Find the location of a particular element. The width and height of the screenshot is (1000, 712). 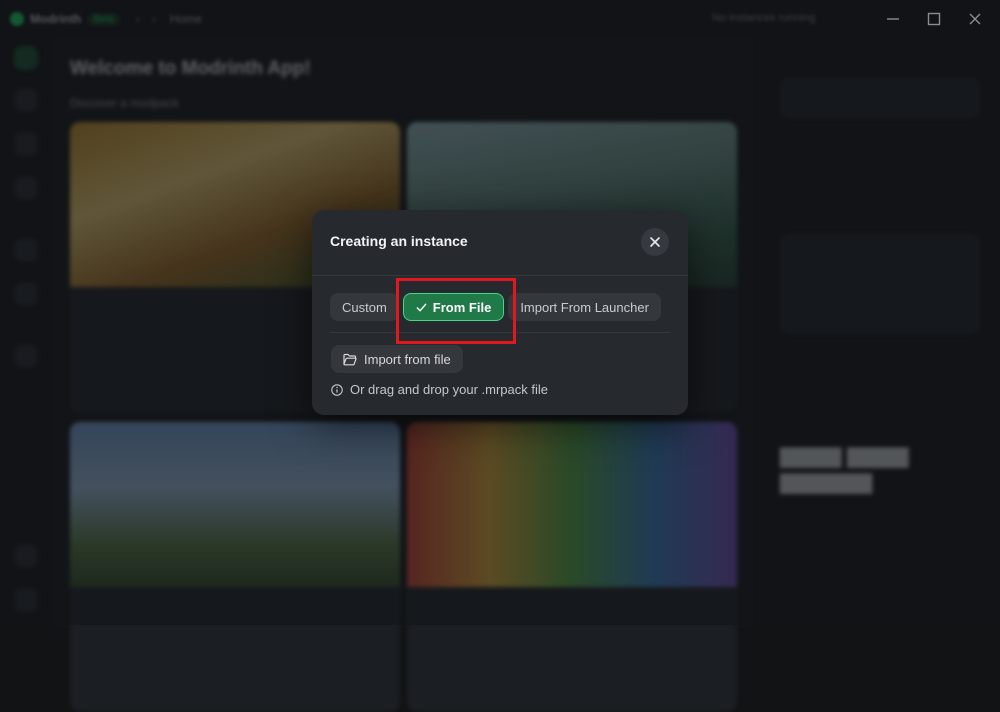

check-icon is located at coordinates (421, 307).